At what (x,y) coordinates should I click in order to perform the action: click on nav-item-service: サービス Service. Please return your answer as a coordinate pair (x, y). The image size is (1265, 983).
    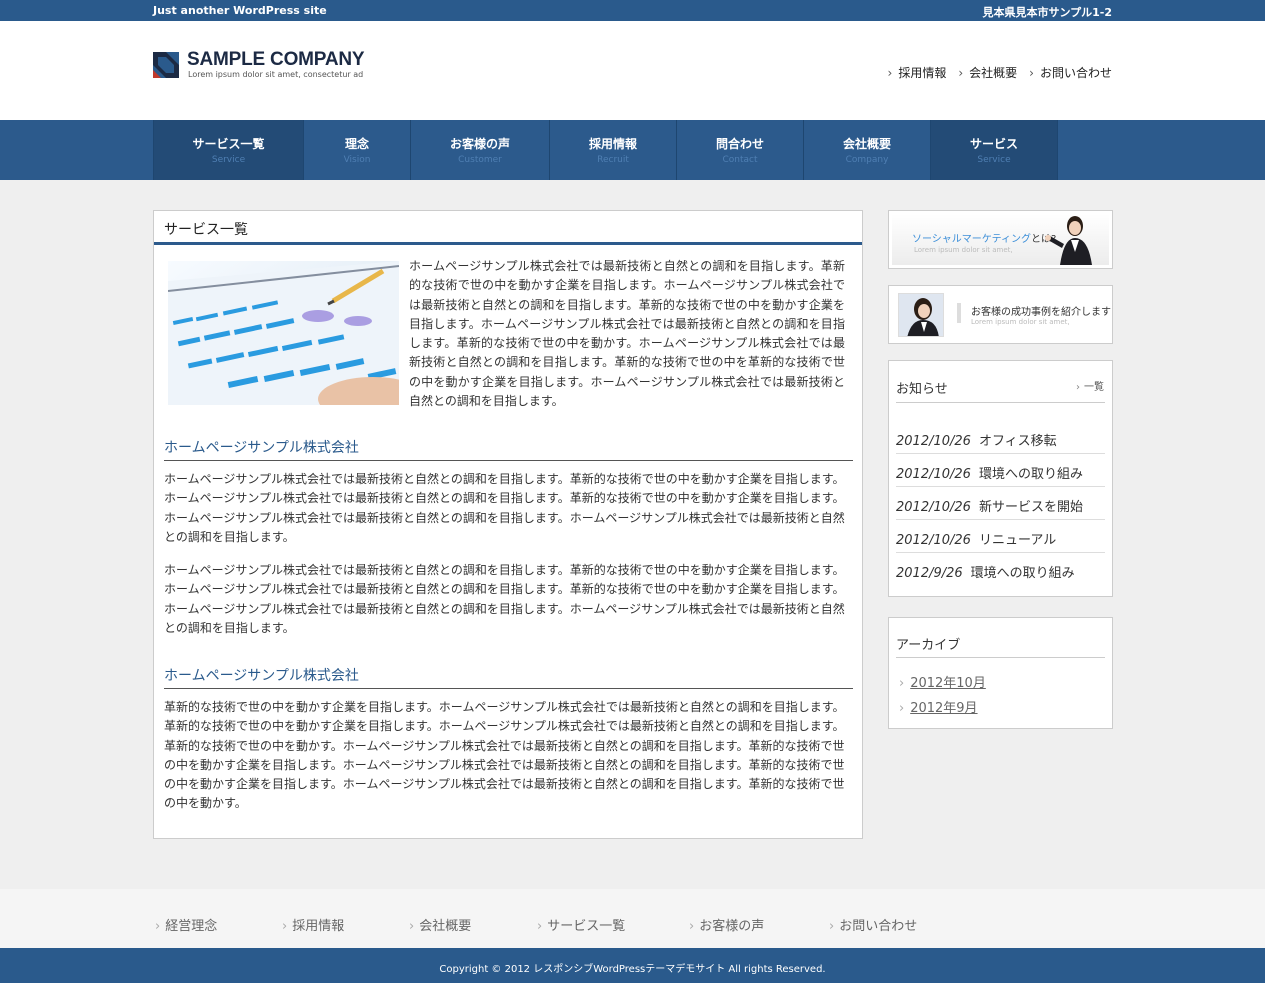
    Looking at the image, I should click on (994, 150).